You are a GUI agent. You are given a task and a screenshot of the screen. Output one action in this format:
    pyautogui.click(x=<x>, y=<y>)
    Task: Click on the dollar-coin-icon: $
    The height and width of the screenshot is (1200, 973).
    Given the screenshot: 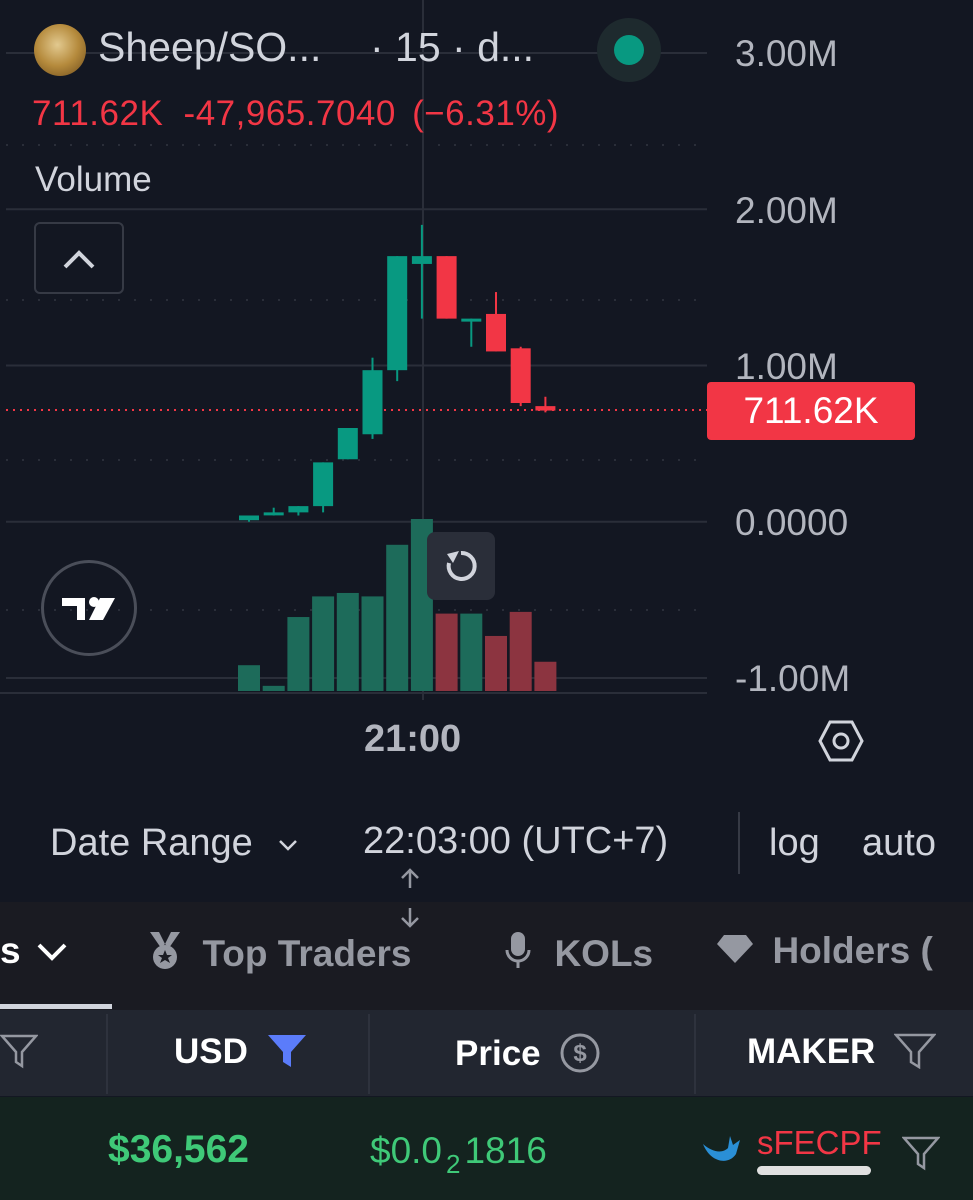 What is the action you would take?
    pyautogui.click(x=580, y=1053)
    